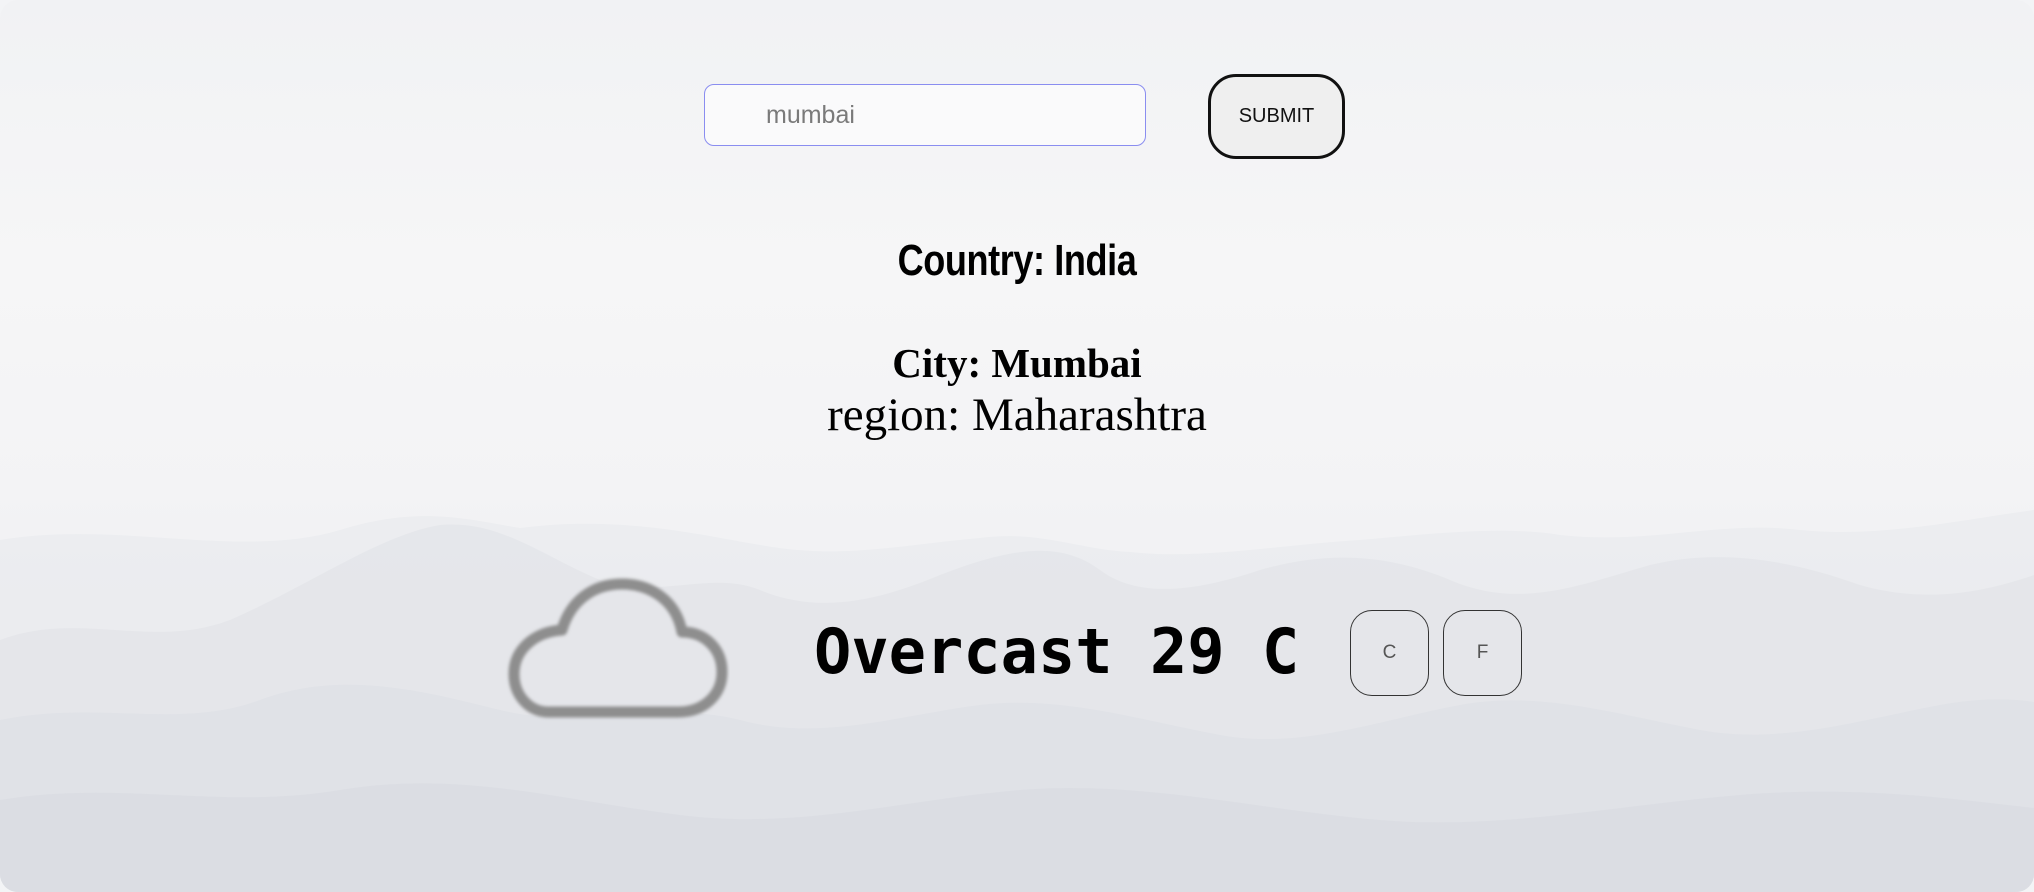 The width and height of the screenshot is (2034, 892). I want to click on fahrenheit-button: F, so click(1482, 653).